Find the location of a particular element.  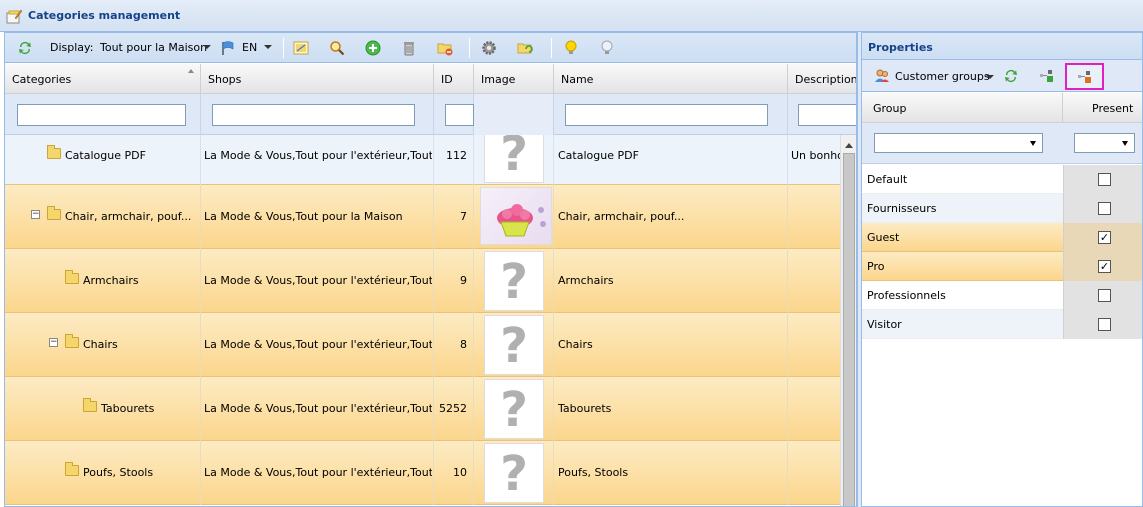

language-select: EN is located at coordinates (249, 47).